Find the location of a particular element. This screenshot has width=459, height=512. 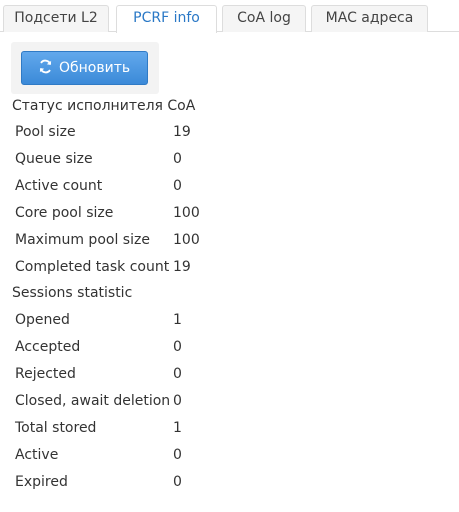

tab-l2-subnets: Подсети L2 is located at coordinates (56, 18).